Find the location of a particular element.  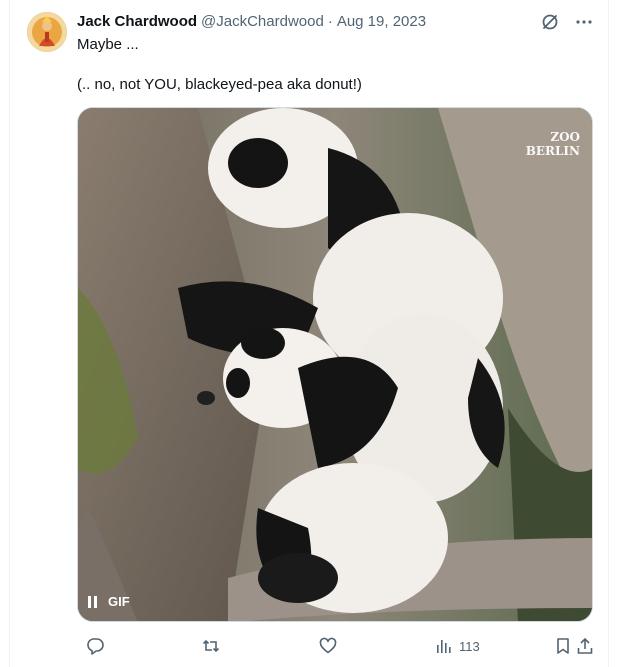

reply-button is located at coordinates (95, 646).